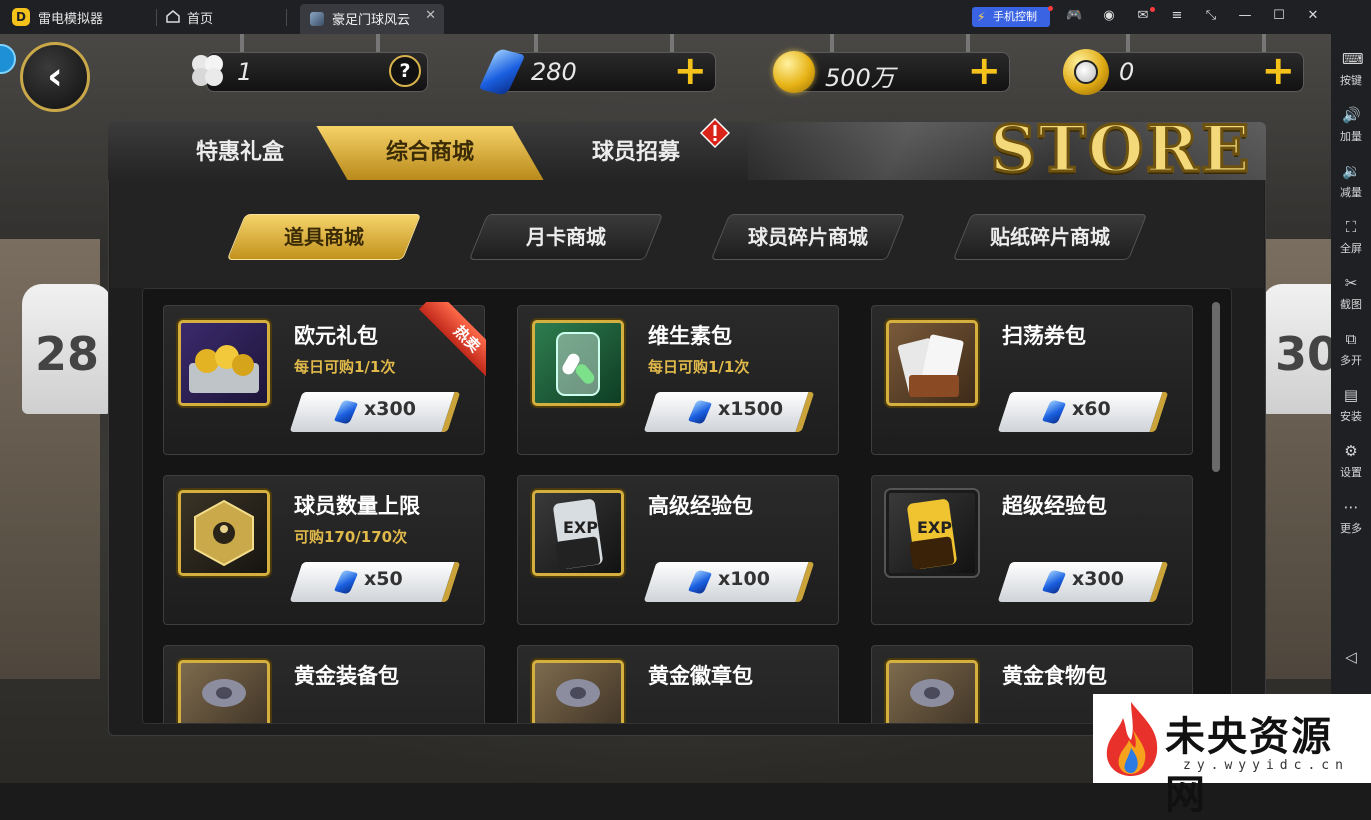 The height and width of the screenshot is (820, 1371). I want to click on football-coin-icon, so click(1086, 72).